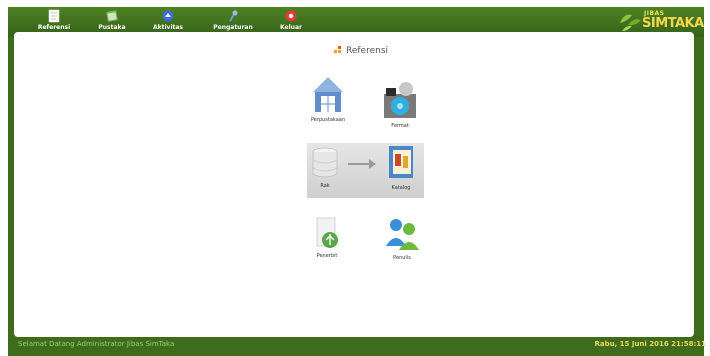 The width and height of the screenshot is (710, 356). I want to click on reference-icon, so click(54, 16).